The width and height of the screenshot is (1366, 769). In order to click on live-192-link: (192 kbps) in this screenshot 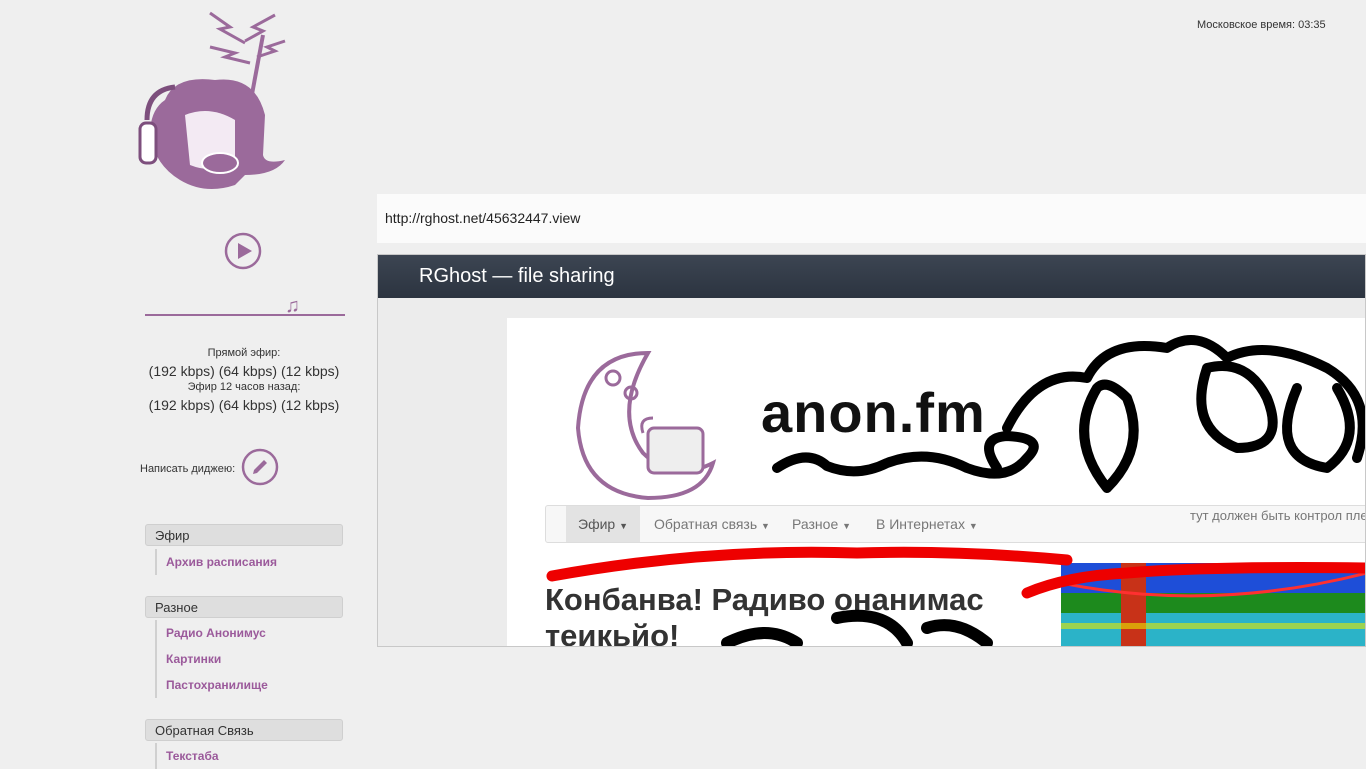, I will do `click(182, 371)`.